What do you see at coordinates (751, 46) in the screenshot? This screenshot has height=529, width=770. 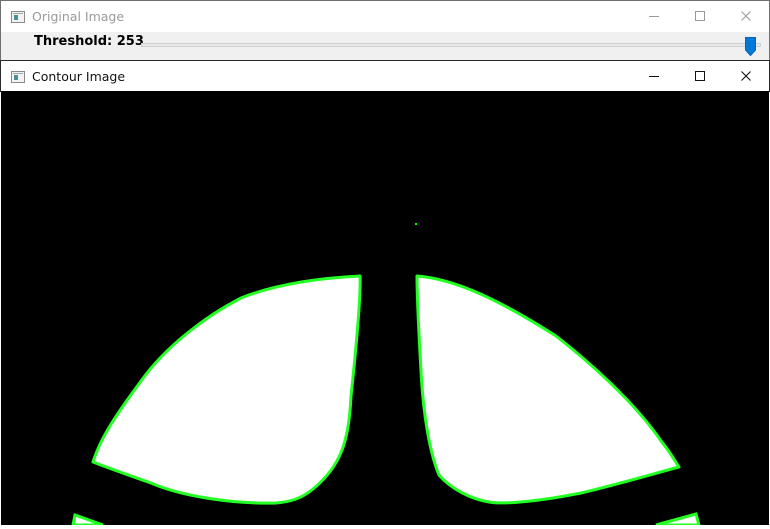 I see `threshold-slider-thumb` at bounding box center [751, 46].